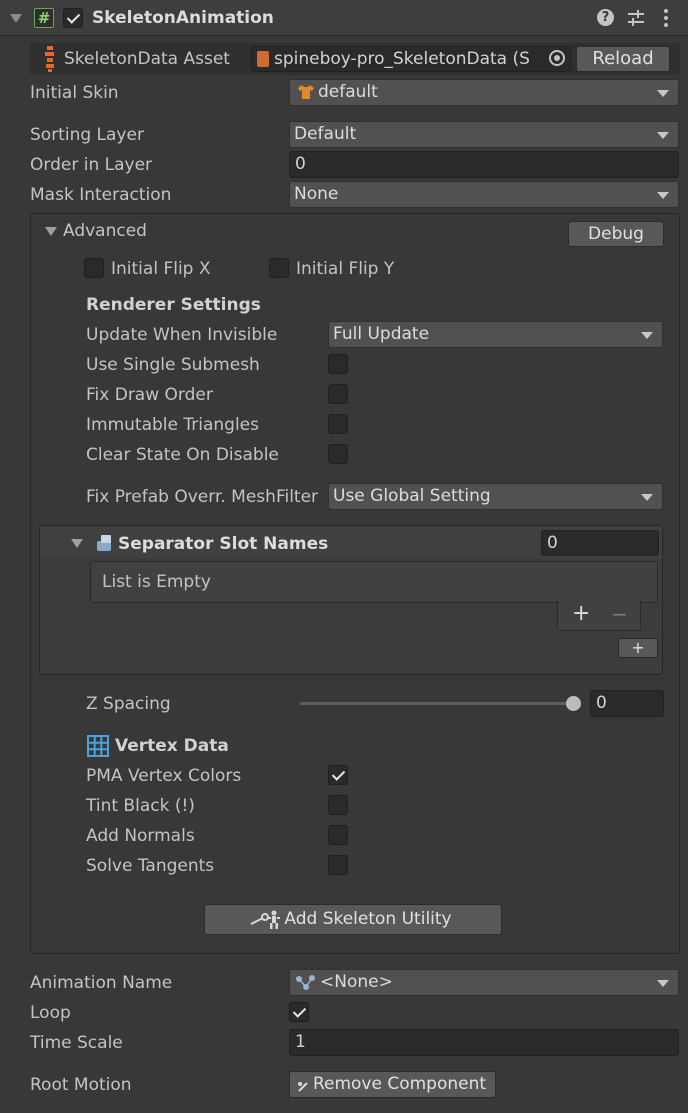  I want to click on skin-shirt-icon, so click(306, 92).